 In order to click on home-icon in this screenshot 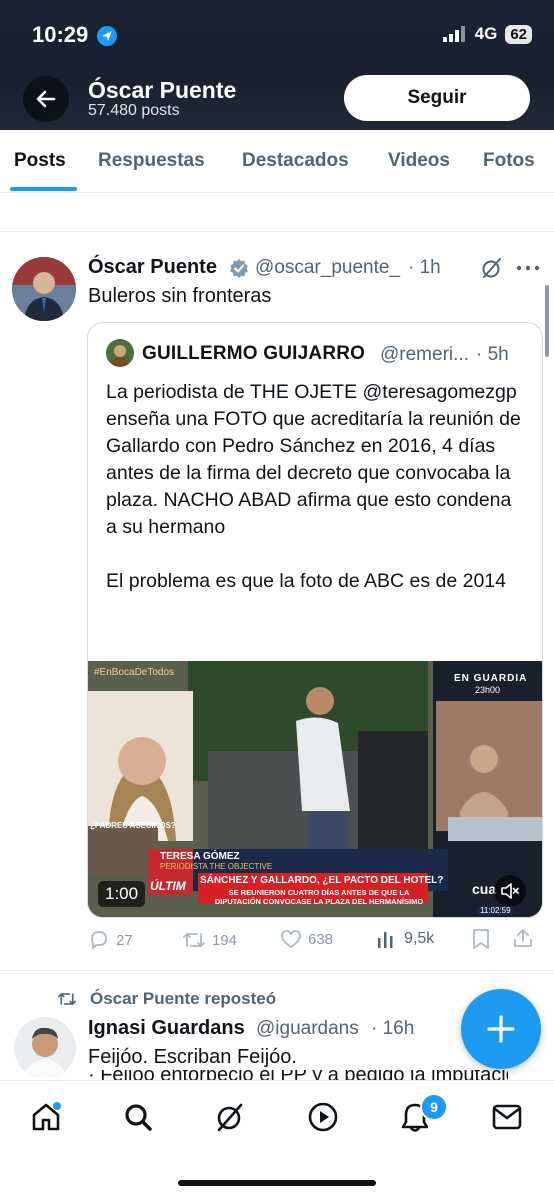, I will do `click(46, 1116)`.